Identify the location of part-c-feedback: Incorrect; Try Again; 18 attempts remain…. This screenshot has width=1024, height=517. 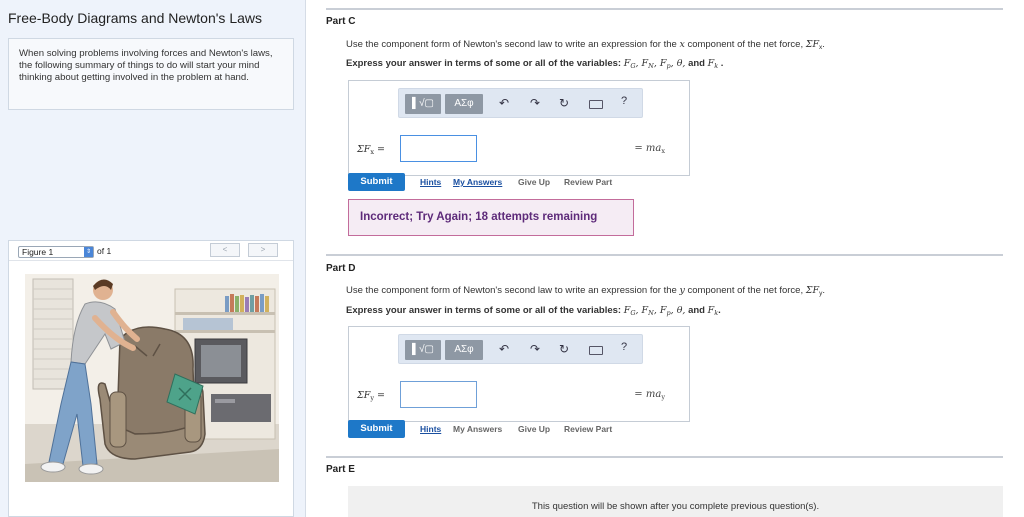
(491, 217).